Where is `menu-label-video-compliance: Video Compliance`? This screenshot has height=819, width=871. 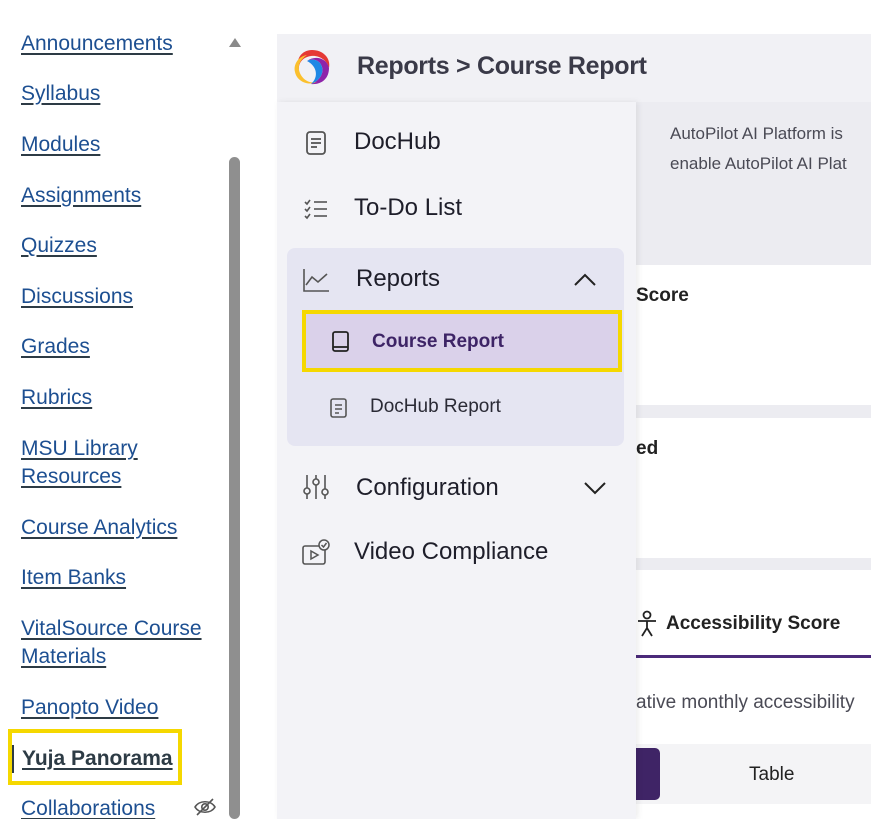 menu-label-video-compliance: Video Compliance is located at coordinates (451, 551).